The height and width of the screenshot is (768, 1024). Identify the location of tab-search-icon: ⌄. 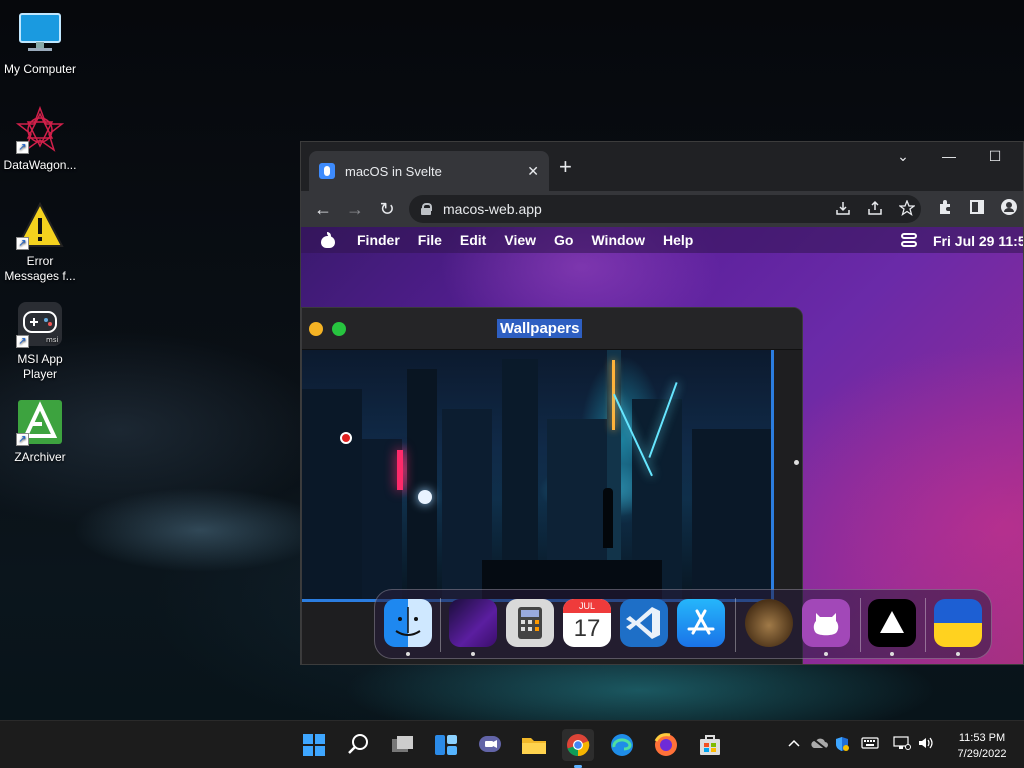
(903, 156).